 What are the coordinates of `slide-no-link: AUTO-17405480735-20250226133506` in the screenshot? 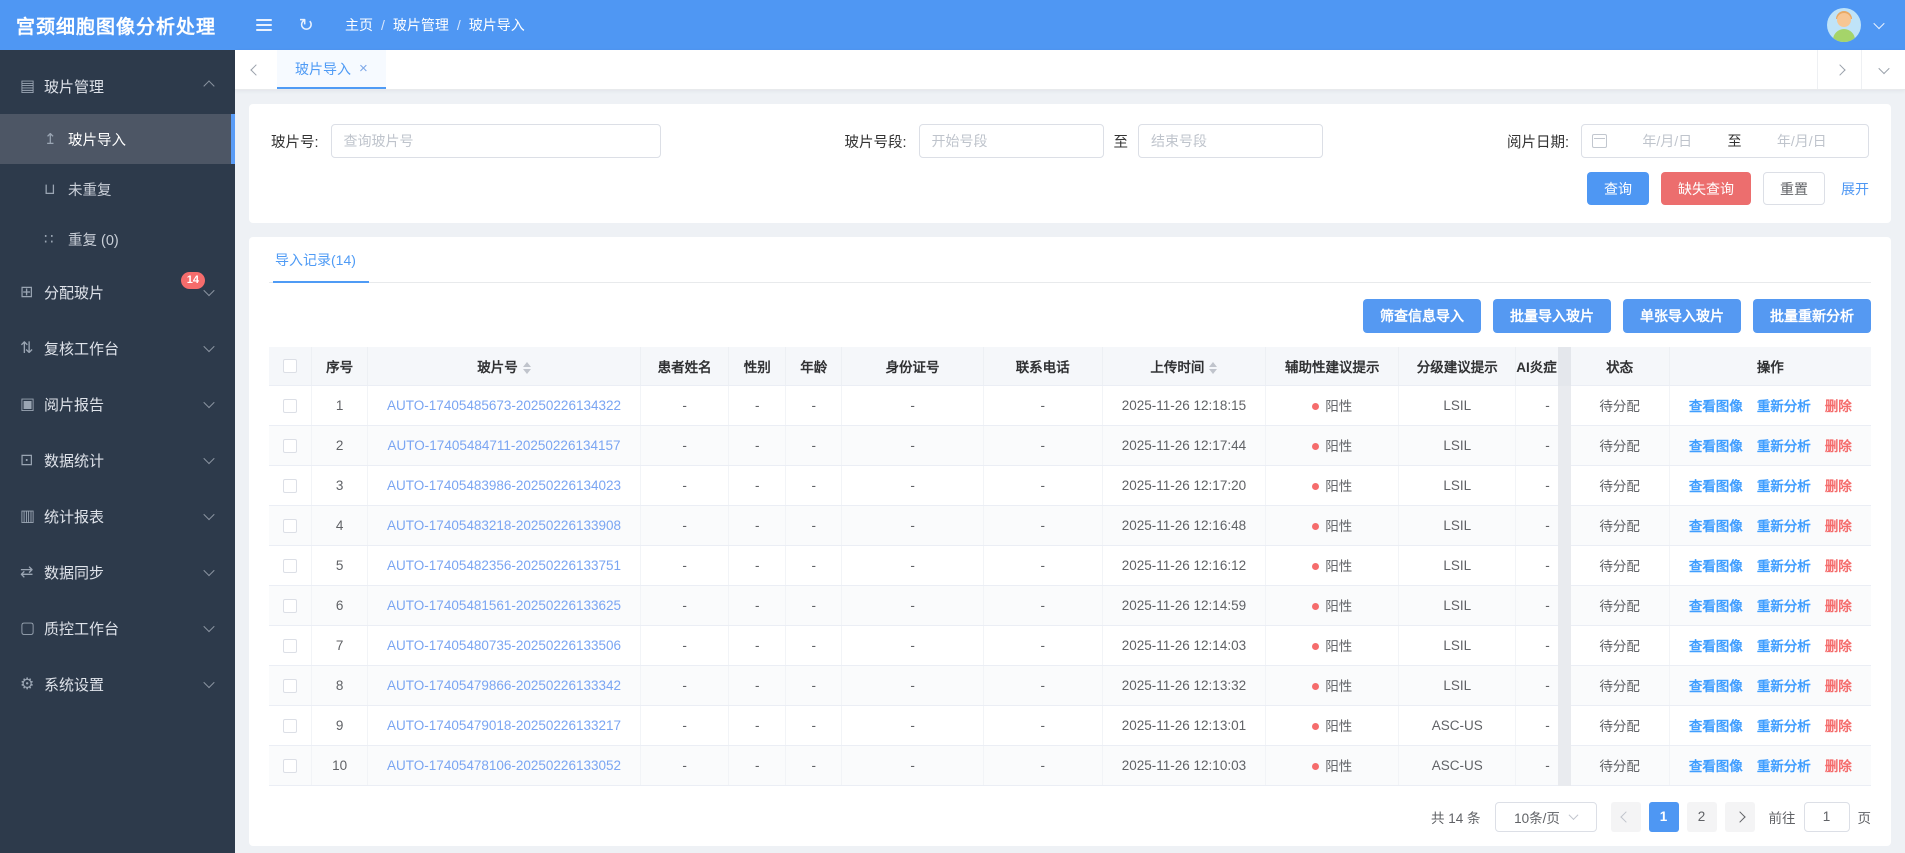 It's located at (504, 645).